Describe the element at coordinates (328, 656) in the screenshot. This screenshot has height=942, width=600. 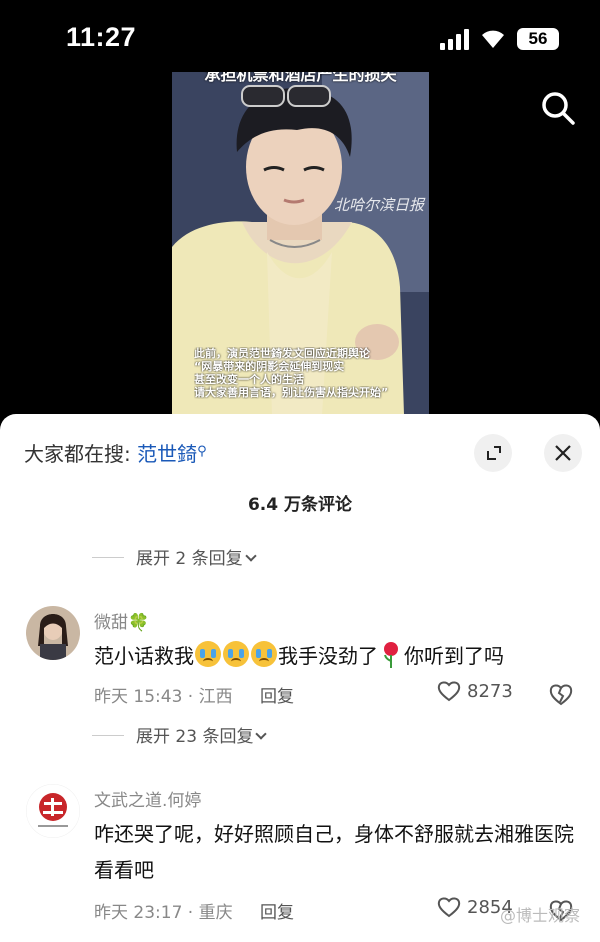
I see `comment-text-part: 我手没劲了` at that location.